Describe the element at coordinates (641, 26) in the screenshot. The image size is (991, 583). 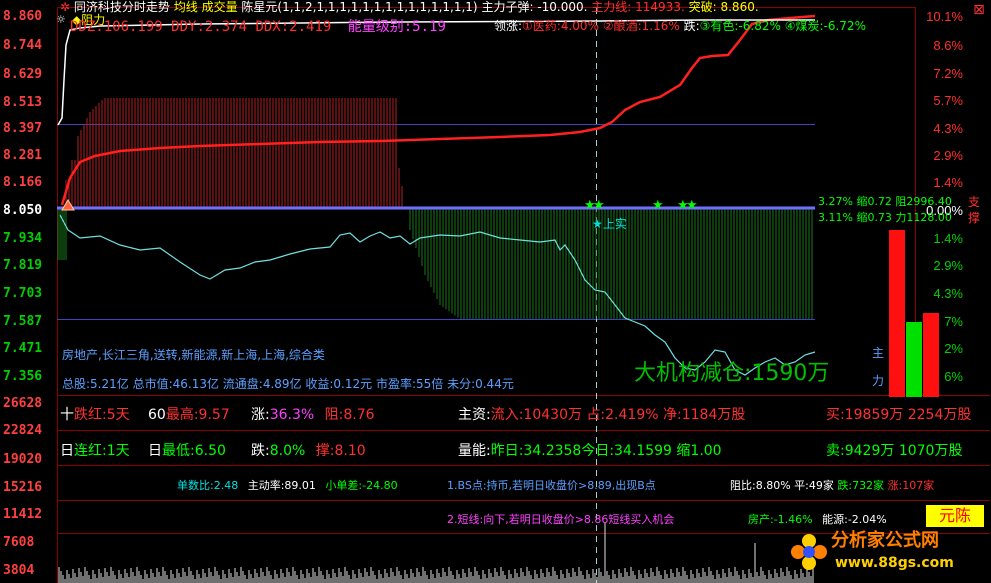
I see `leader-up-2: ②酿酒:1.16%` at that location.